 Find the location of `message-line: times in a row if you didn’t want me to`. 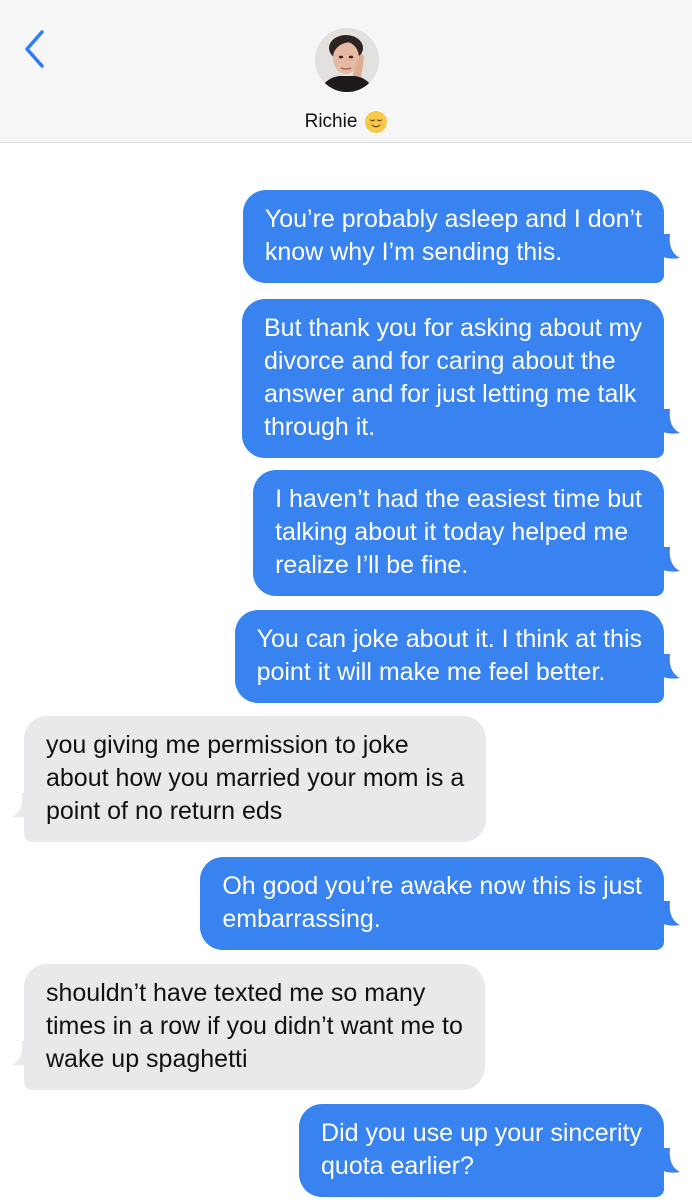

message-line: times in a row if you didn’t want me to is located at coordinates (254, 1026).